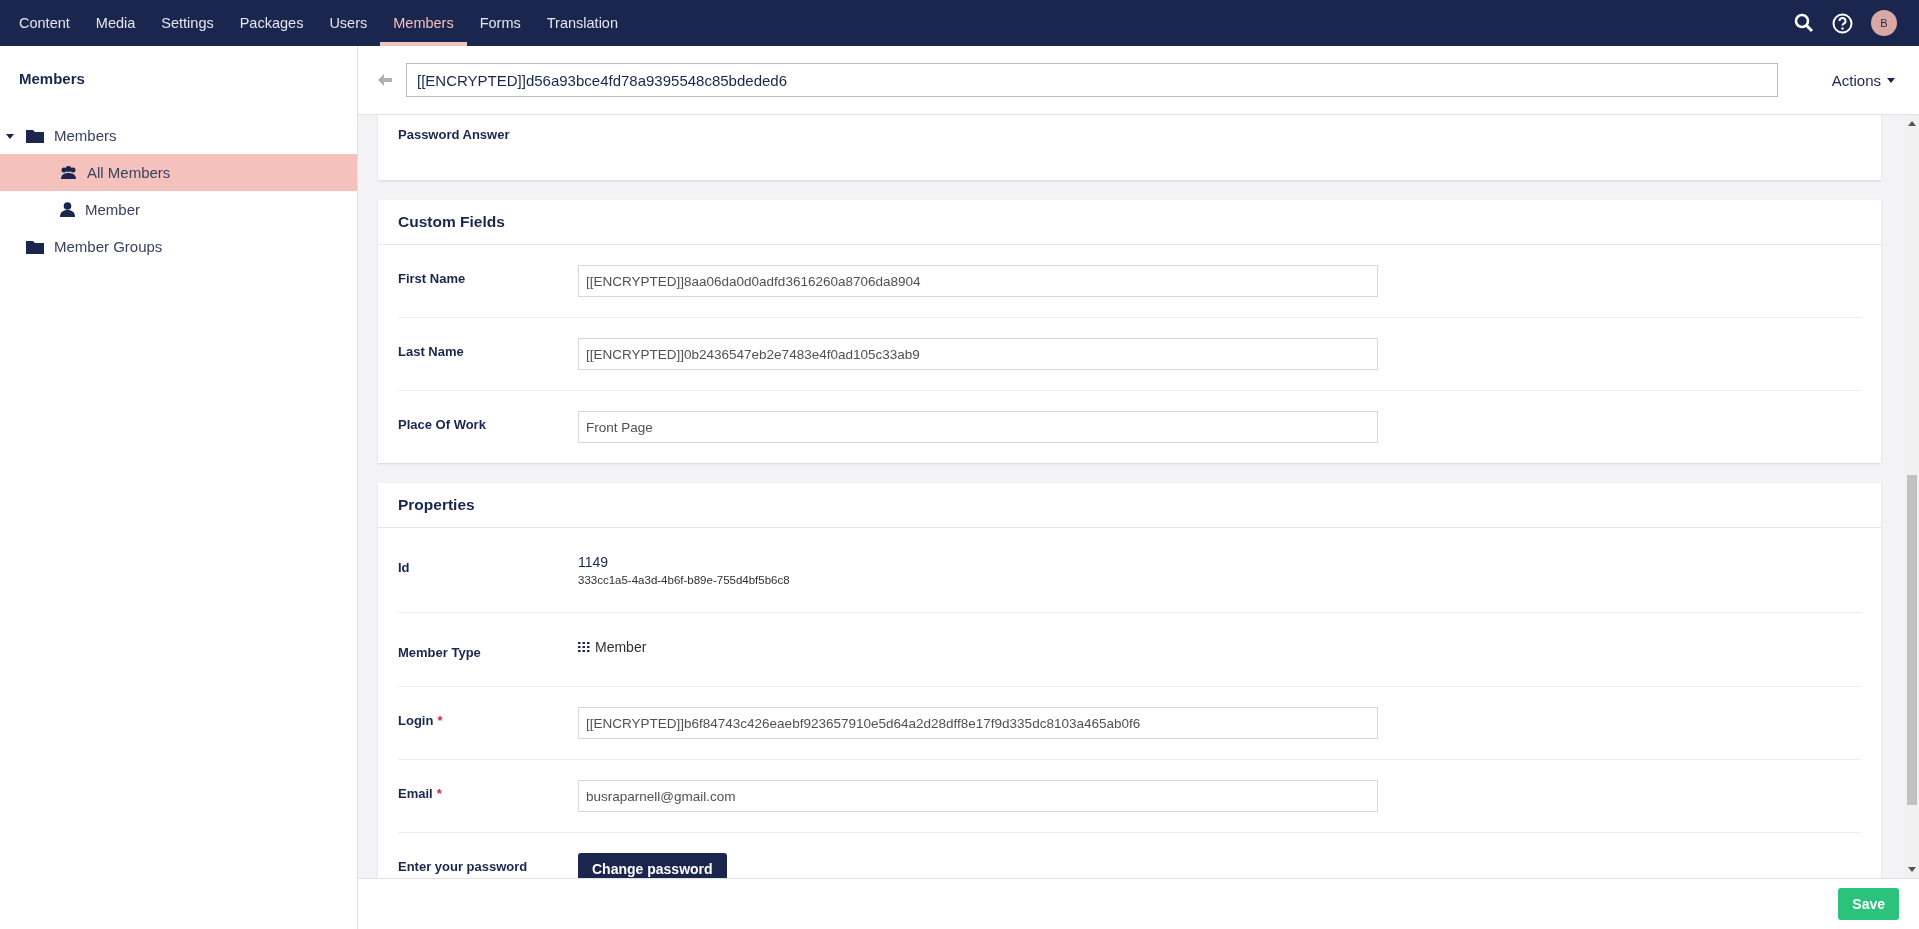  I want to click on help-icon, so click(1842, 23).